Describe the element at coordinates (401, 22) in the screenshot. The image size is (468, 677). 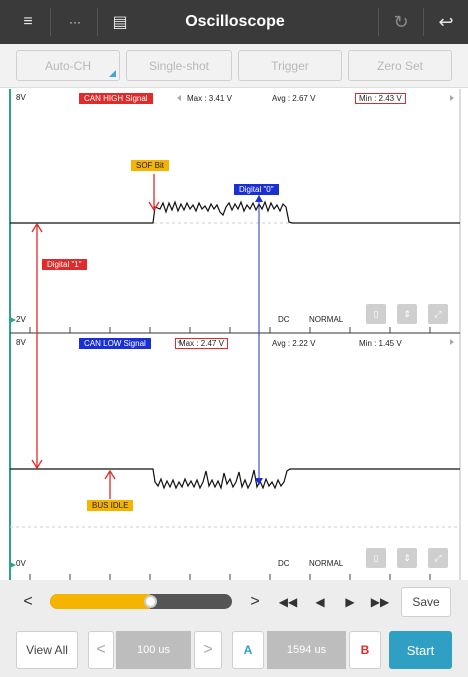
I see `refresh-icon: ↻` at that location.